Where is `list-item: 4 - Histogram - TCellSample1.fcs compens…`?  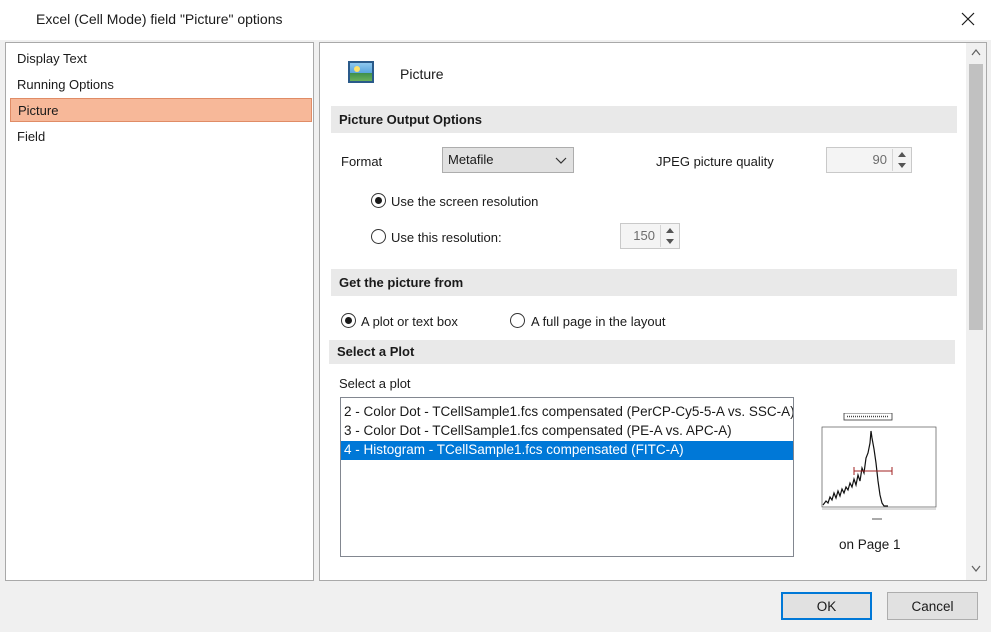
list-item: 4 - Histogram - TCellSample1.fcs compens… is located at coordinates (567, 450).